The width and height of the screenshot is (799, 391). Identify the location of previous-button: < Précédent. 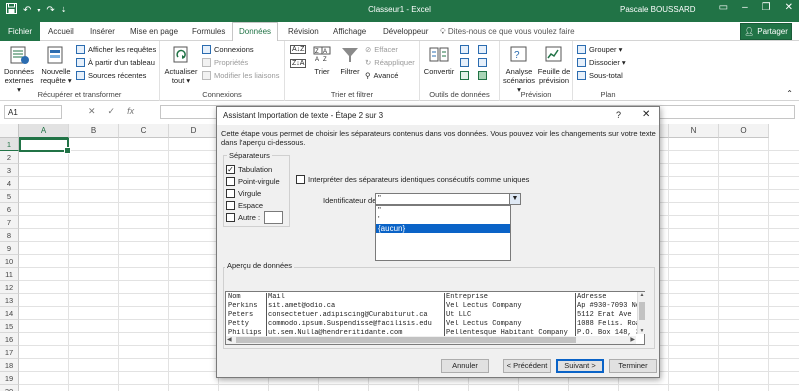
(527, 366).